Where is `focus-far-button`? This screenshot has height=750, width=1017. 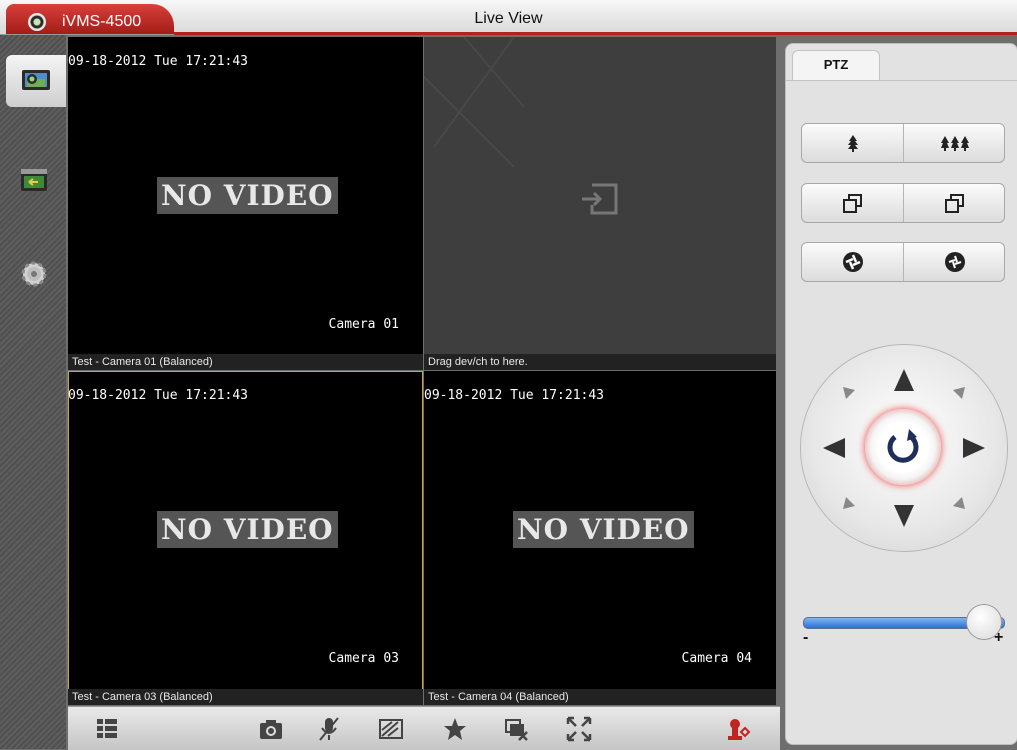 focus-far-button is located at coordinates (954, 203).